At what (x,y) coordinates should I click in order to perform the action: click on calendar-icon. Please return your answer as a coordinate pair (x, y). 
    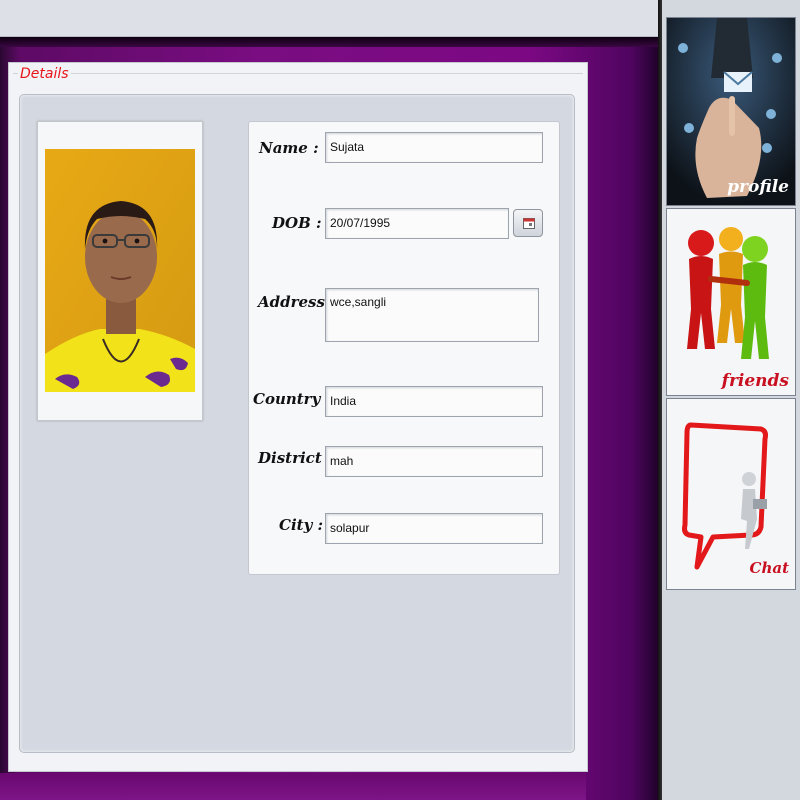
    Looking at the image, I should click on (529, 223).